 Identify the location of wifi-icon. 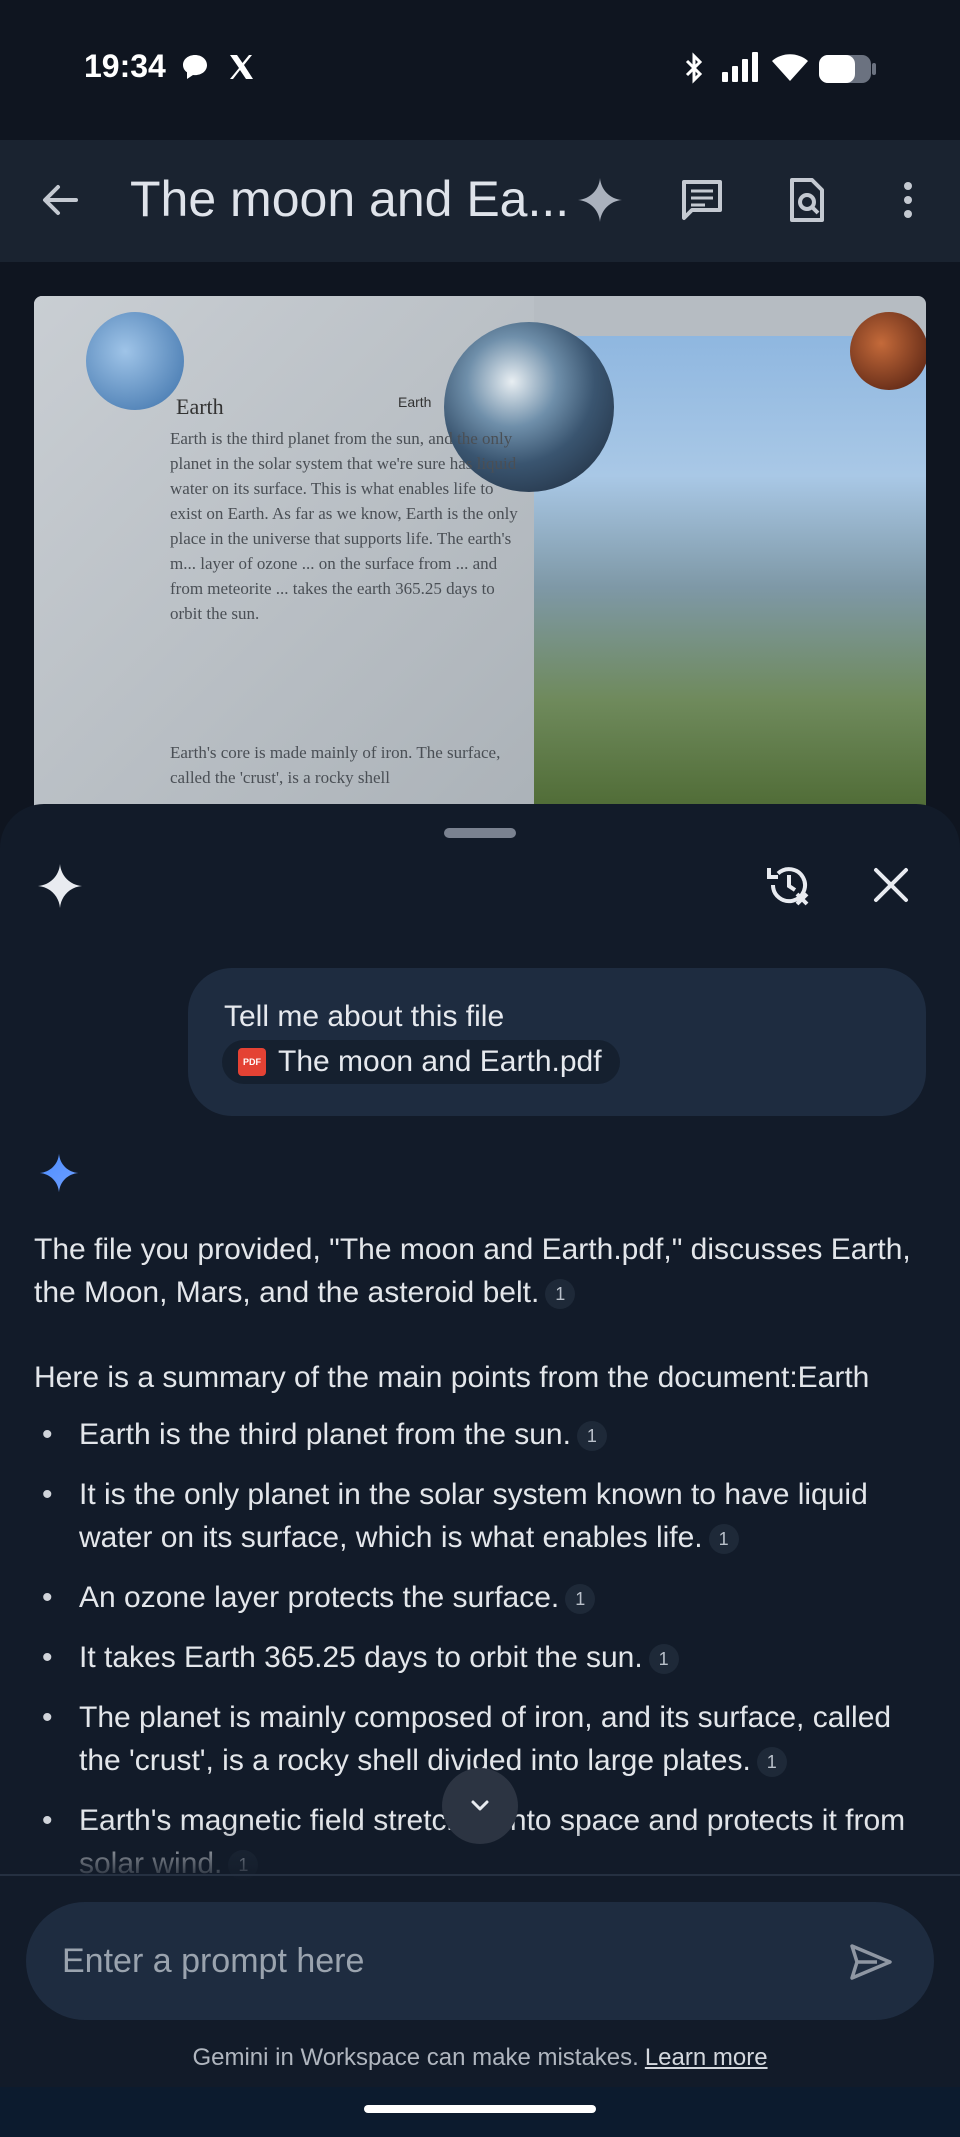
(790, 69).